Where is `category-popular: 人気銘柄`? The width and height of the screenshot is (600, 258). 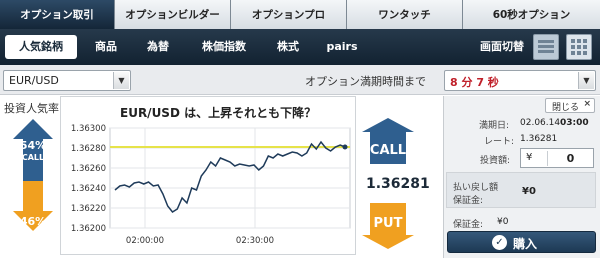 category-popular: 人気銘柄 is located at coordinates (41, 47).